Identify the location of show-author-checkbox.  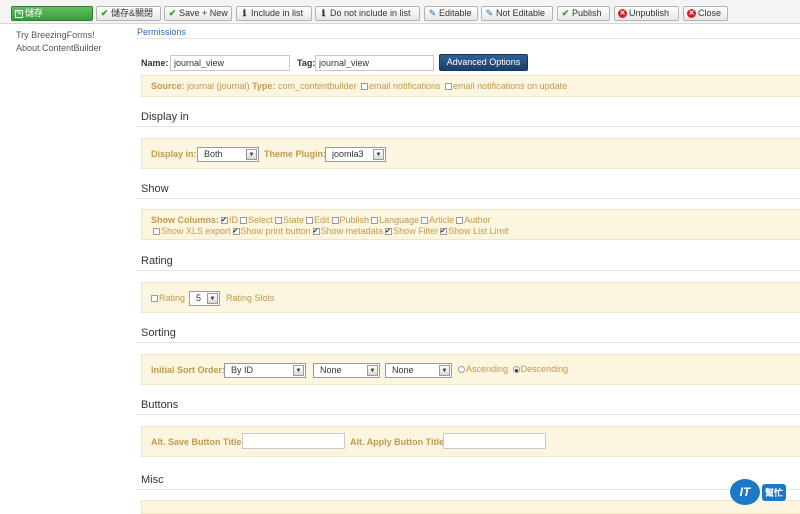
(460, 220).